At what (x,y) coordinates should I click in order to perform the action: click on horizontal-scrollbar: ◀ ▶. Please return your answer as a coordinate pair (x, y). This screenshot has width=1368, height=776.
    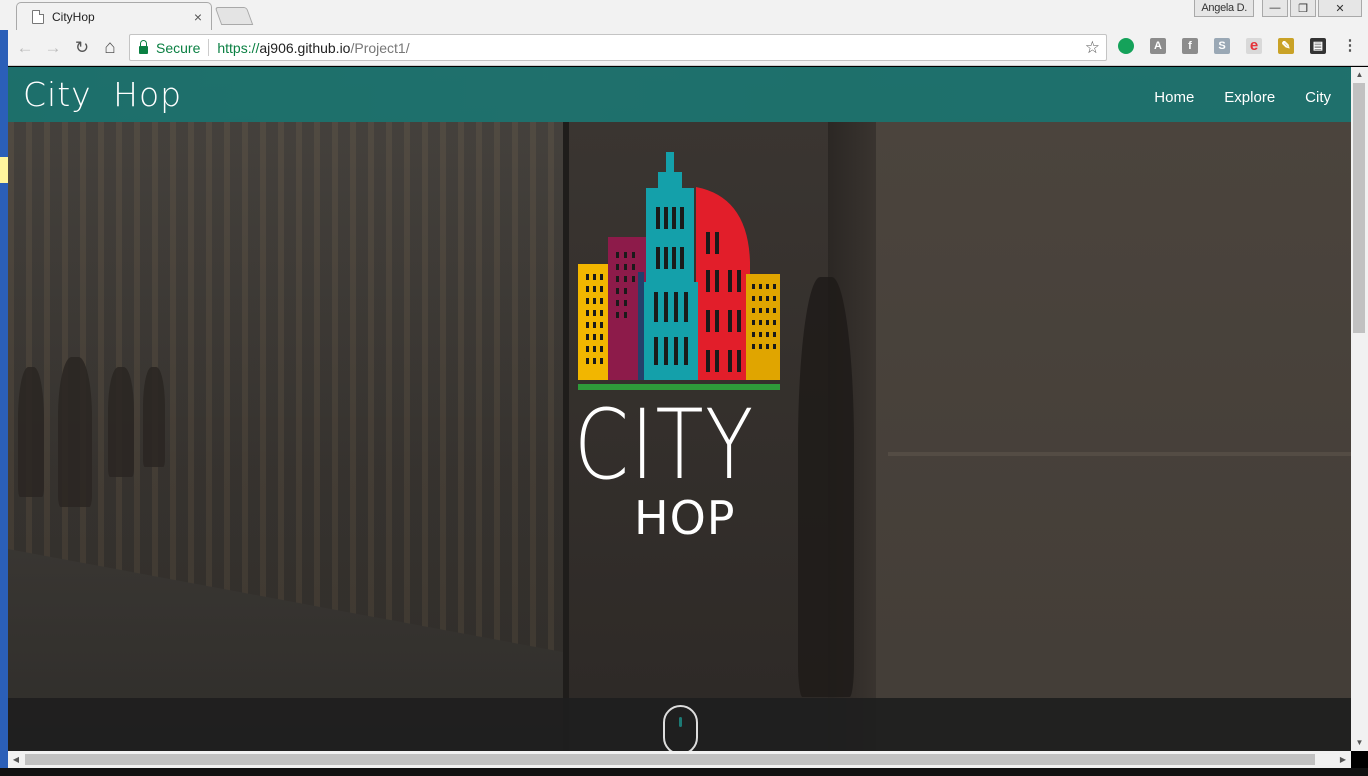
    Looking at the image, I should click on (679, 759).